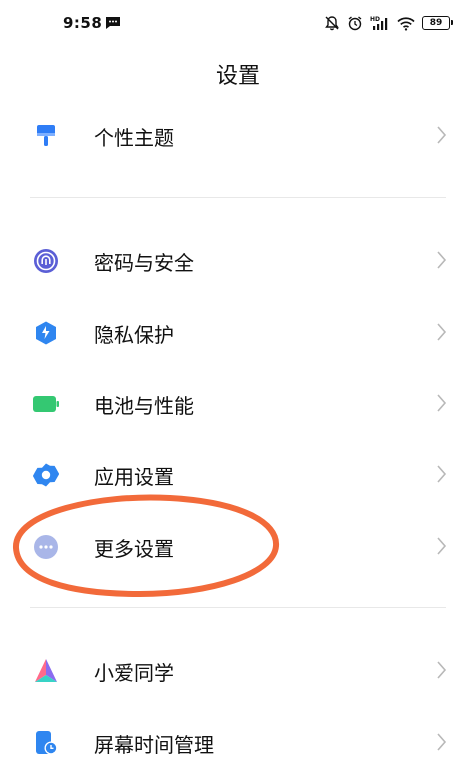  Describe the element at coordinates (46, 135) in the screenshot. I see `paint-brush-icon` at that location.